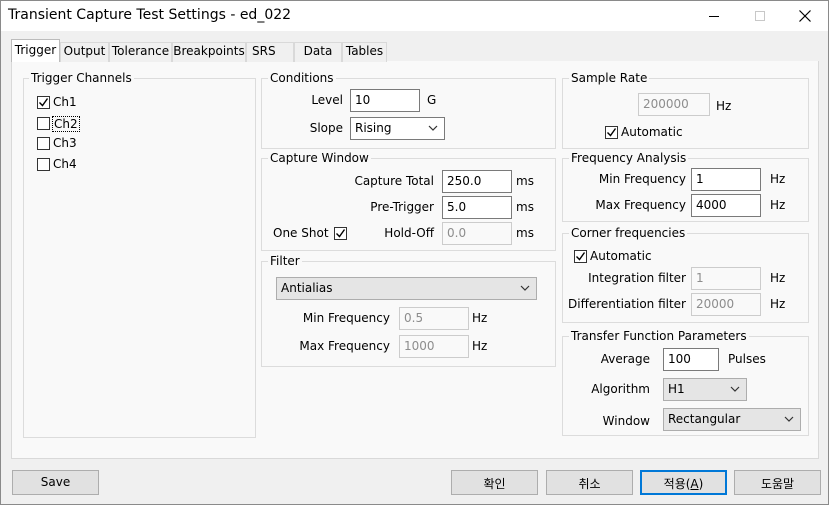 The height and width of the screenshot is (505, 829). Describe the element at coordinates (589, 482) in the screenshot. I see `cancel-button: 취소` at that location.